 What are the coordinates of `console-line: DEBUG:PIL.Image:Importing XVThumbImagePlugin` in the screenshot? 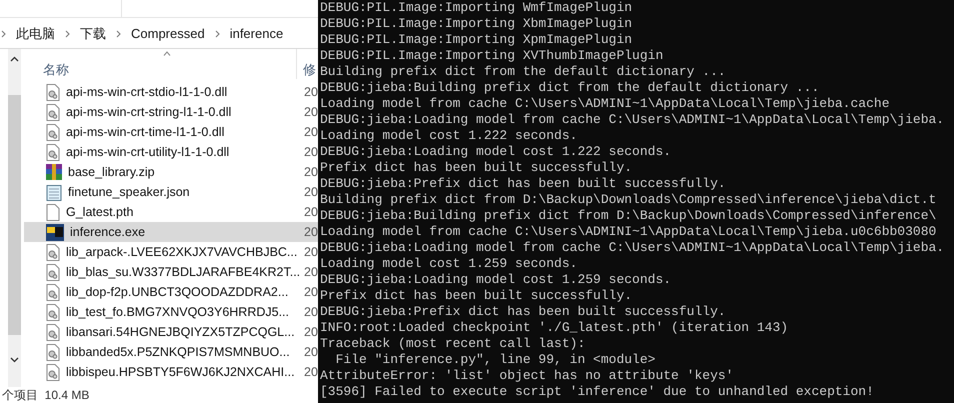 It's located at (492, 56).